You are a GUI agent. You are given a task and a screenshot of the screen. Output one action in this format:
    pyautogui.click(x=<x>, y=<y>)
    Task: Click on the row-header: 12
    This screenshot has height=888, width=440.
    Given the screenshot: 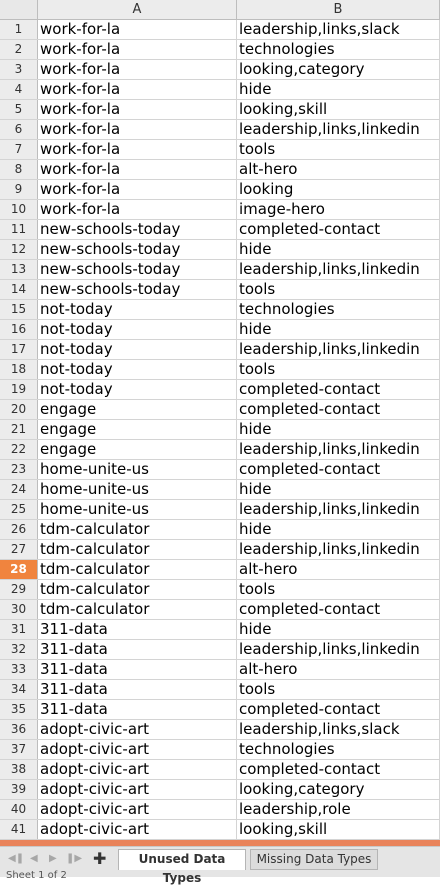 What is the action you would take?
    pyautogui.click(x=19, y=249)
    